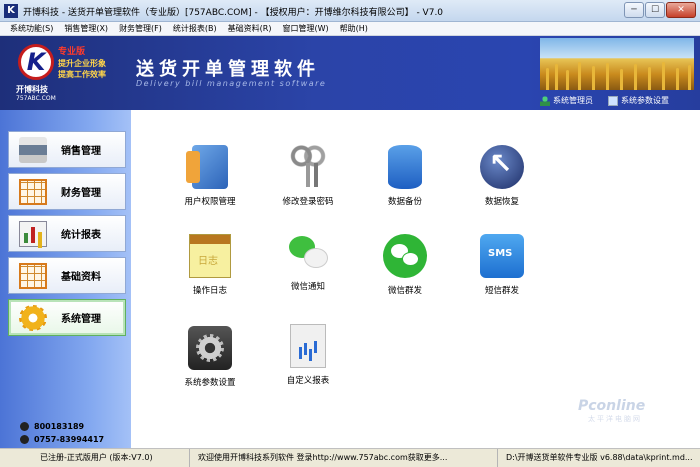 Image resolution: width=700 pixels, height=467 pixels. Describe the element at coordinates (545, 100) in the screenshot. I see `user-icon` at that location.